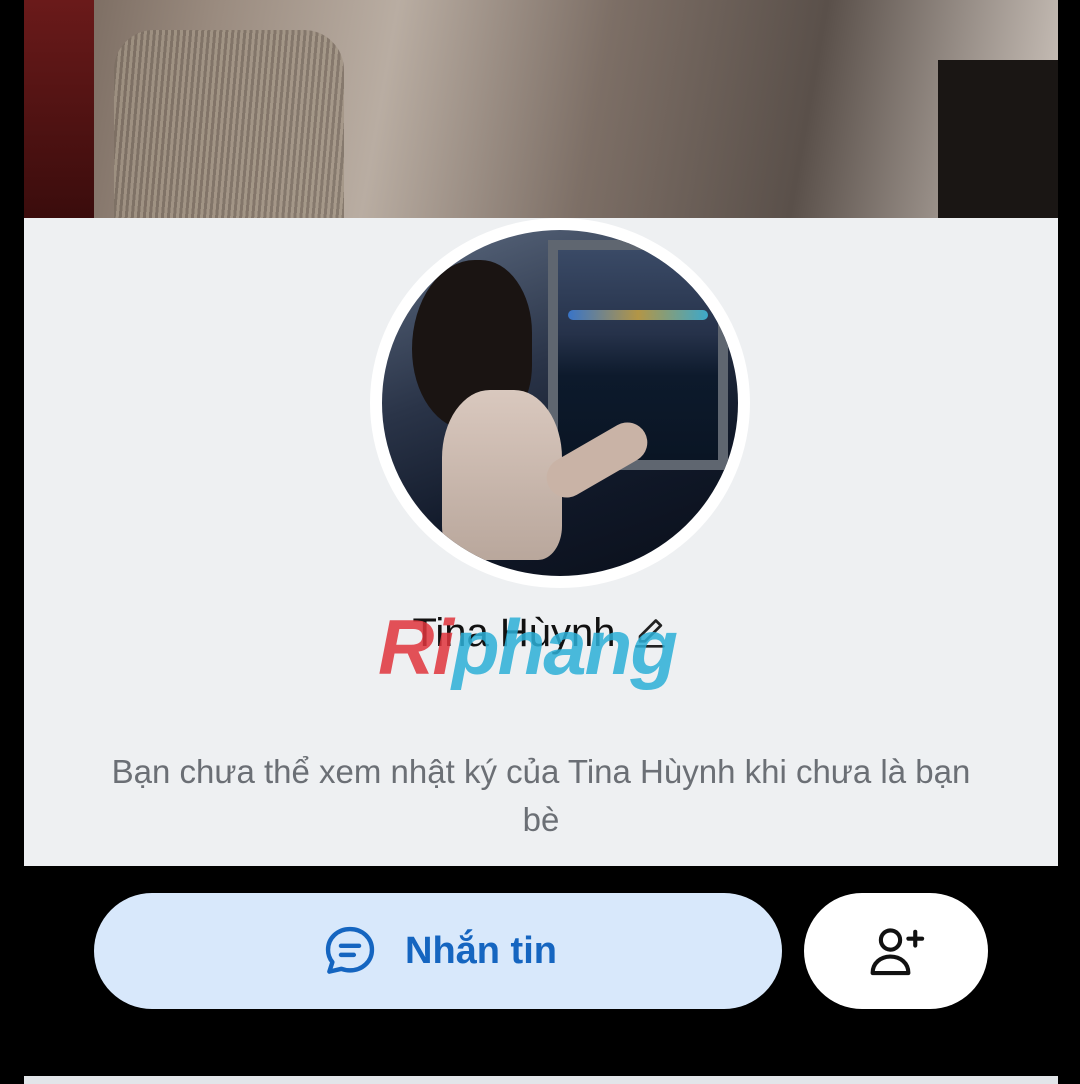 The height and width of the screenshot is (1084, 1080). What do you see at coordinates (514, 632) in the screenshot?
I see `profile-name: Tina Hùynh` at bounding box center [514, 632].